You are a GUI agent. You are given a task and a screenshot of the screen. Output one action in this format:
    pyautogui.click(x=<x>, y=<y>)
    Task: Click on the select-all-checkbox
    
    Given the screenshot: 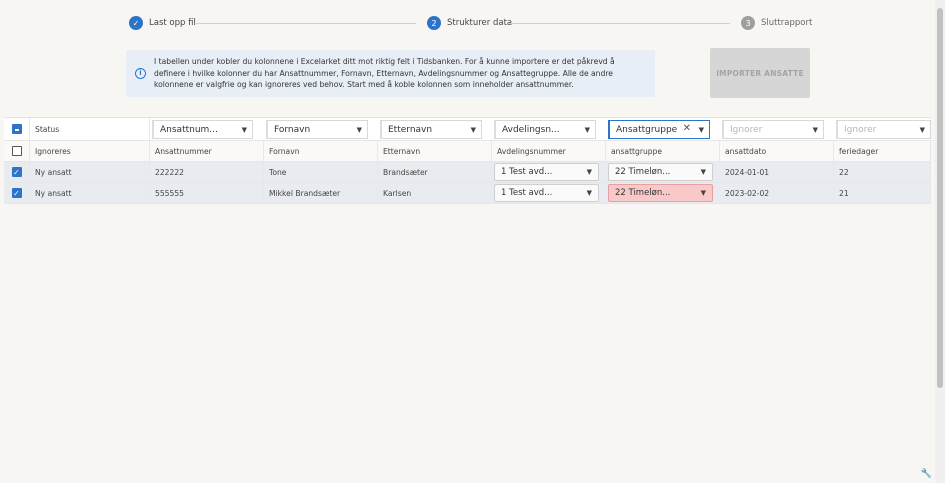 What is the action you would take?
    pyautogui.click(x=16, y=129)
    